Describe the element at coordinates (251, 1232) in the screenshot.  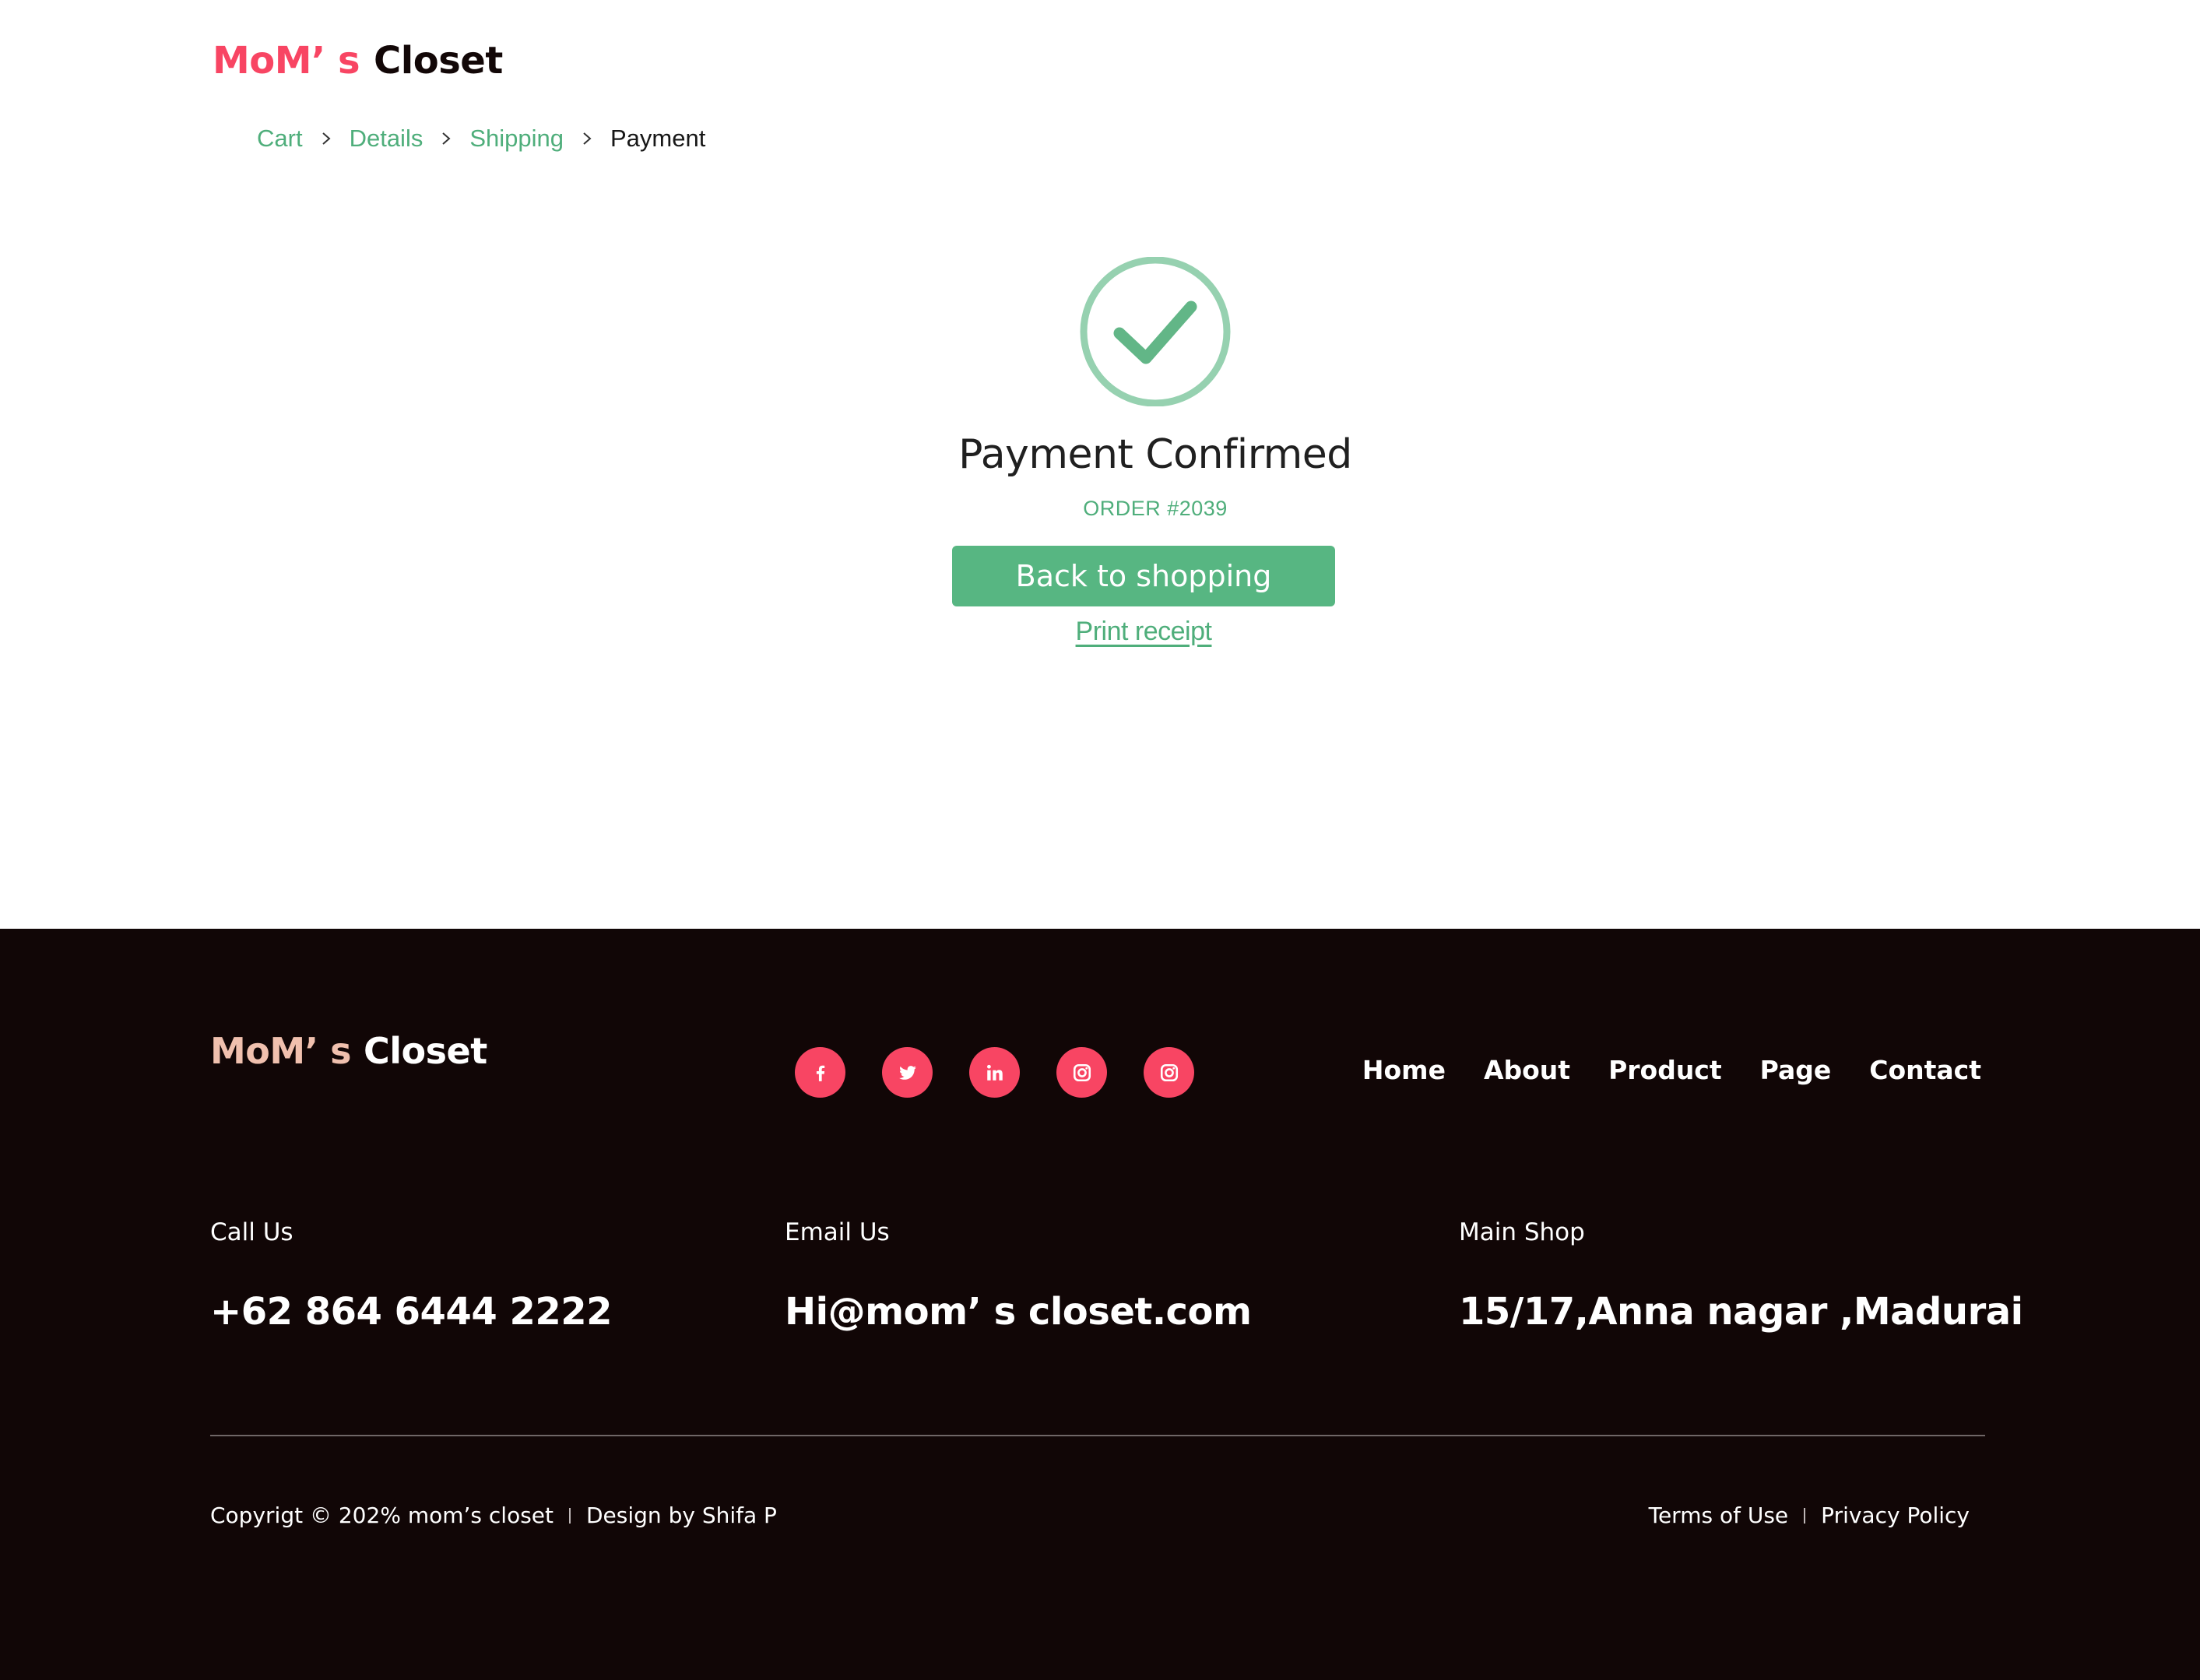
I see `call-us-label: Call Us` at that location.